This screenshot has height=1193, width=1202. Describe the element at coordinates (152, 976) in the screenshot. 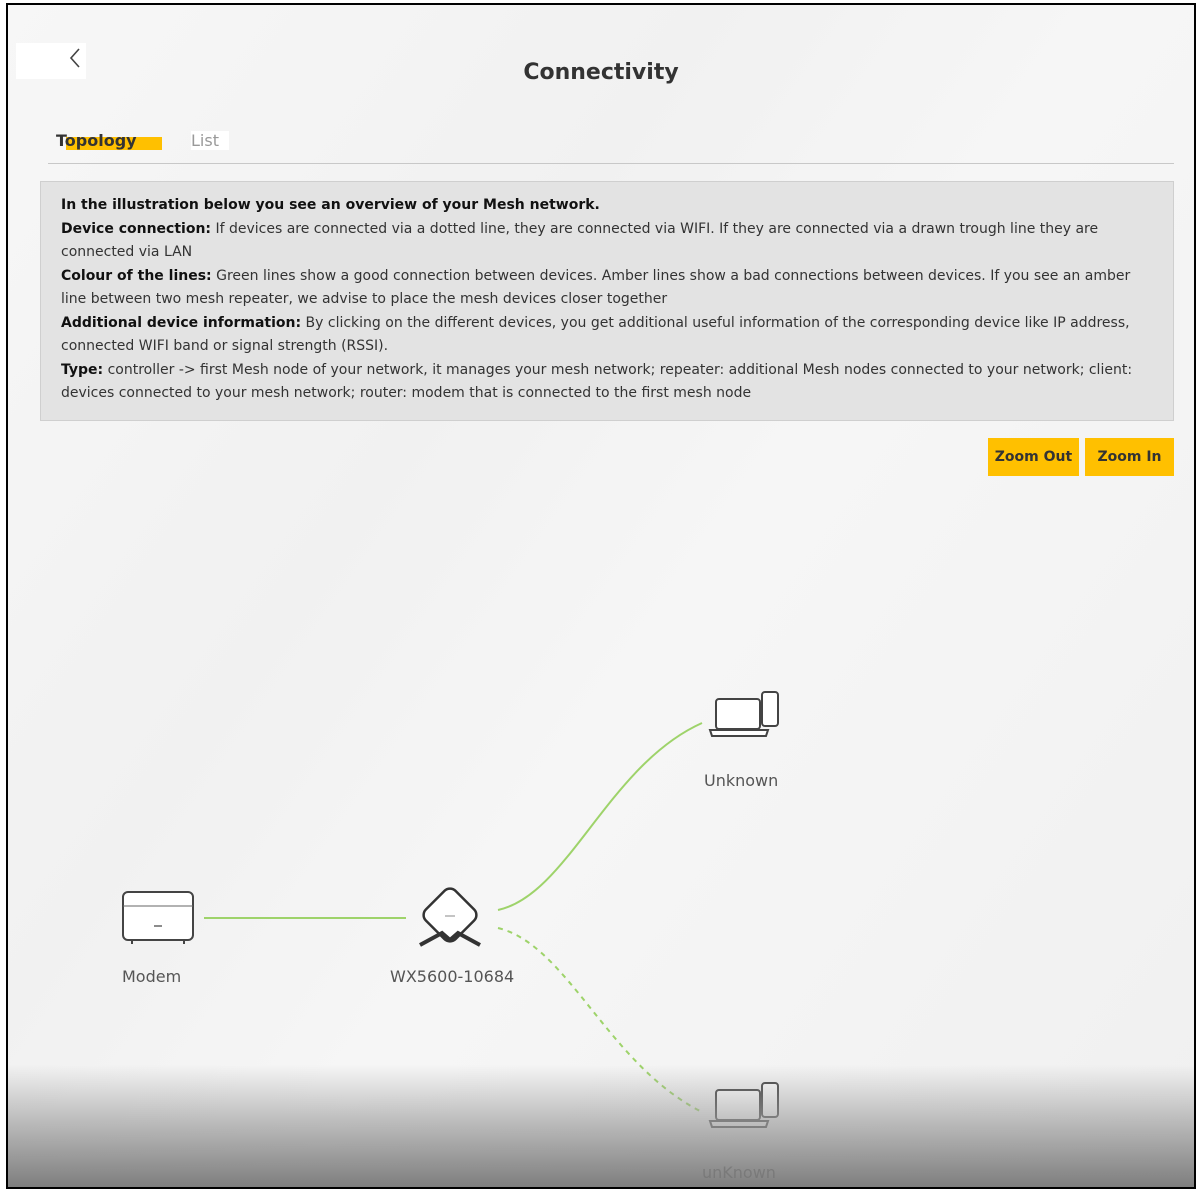

I see `node-label-modem: Modem` at that location.